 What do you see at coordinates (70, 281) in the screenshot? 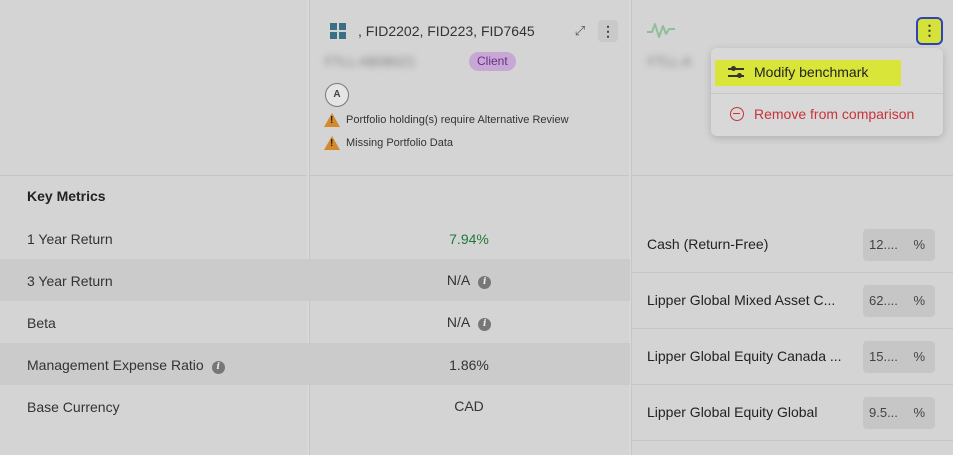
I see `metric-label: 3 Year Return` at bounding box center [70, 281].